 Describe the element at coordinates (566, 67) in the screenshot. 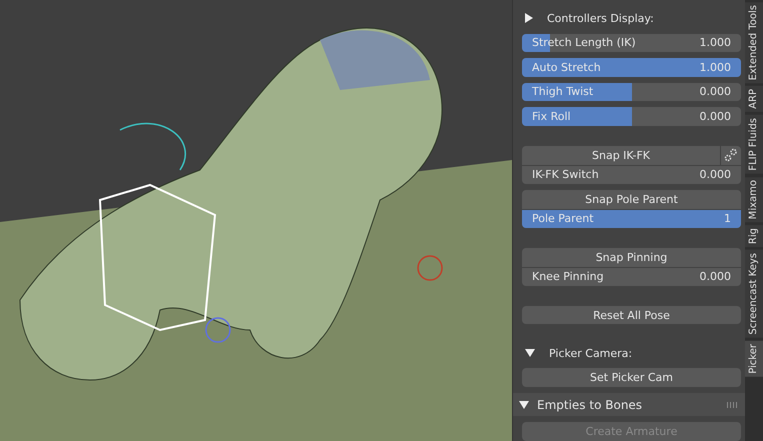

I see `slider-label: Auto Stretch` at that location.